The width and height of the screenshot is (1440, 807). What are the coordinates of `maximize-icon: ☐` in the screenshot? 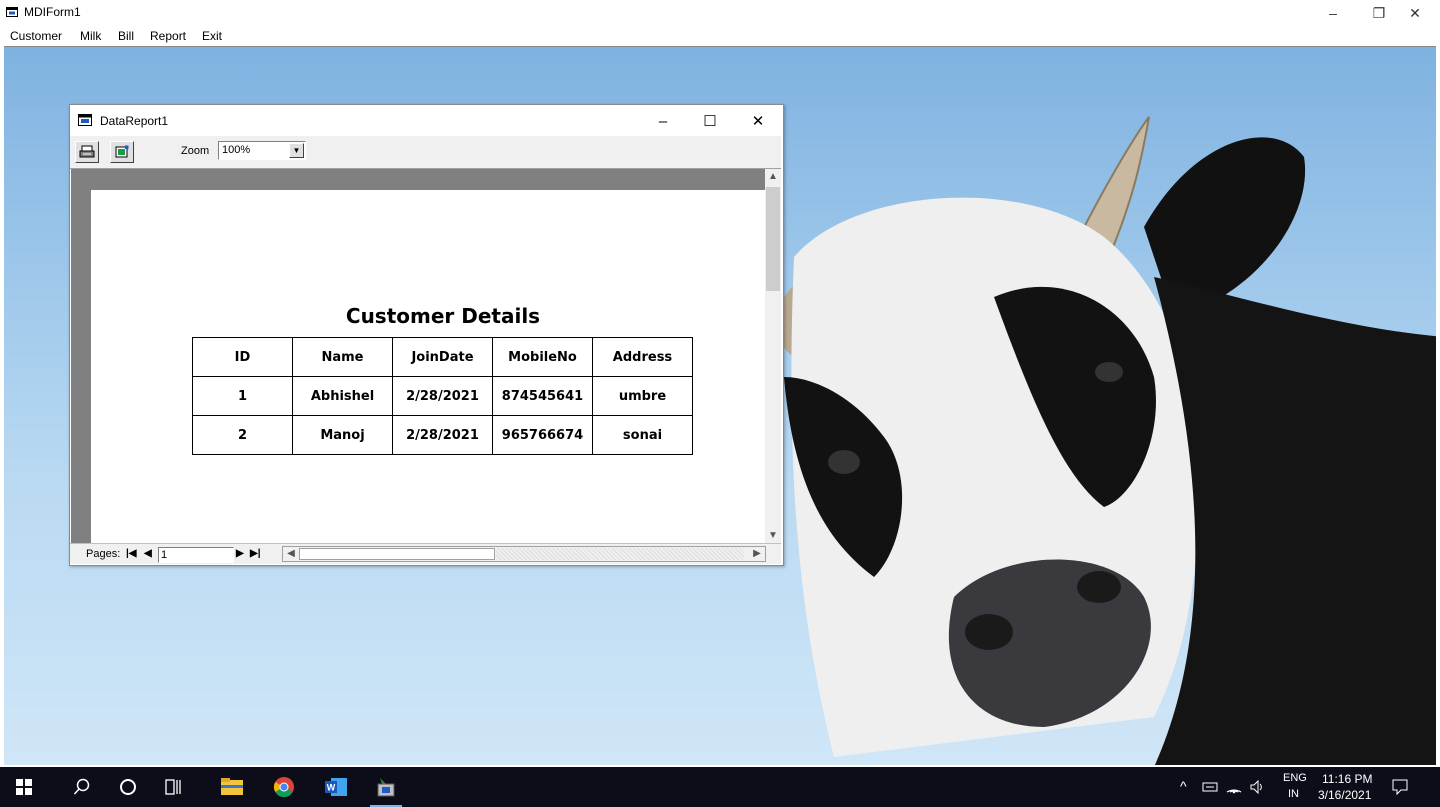 It's located at (710, 121).